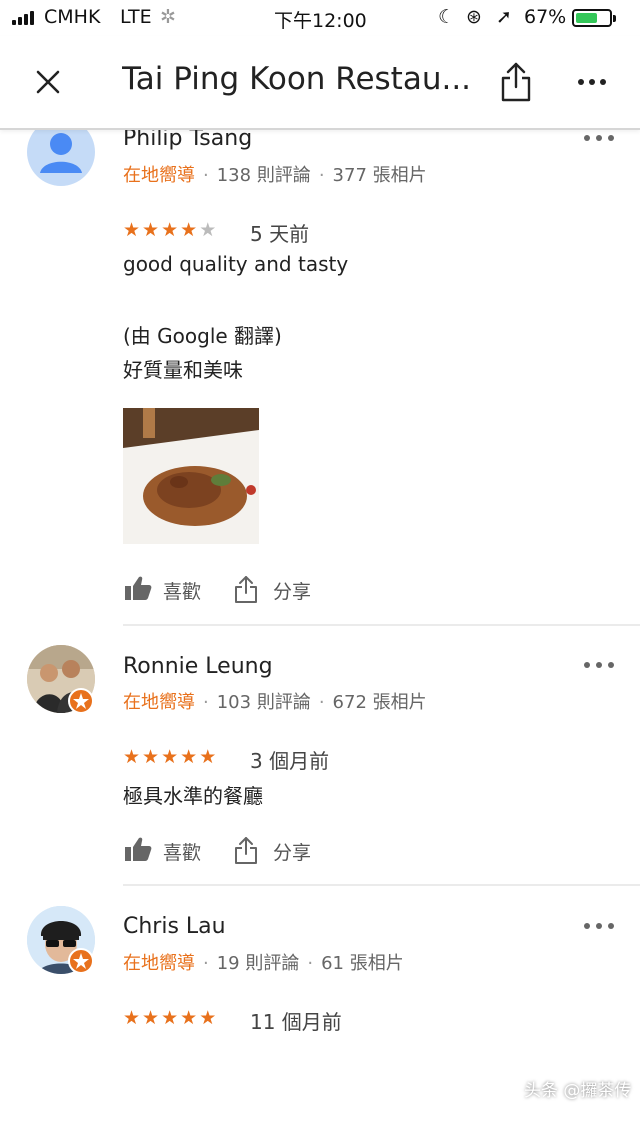 The image size is (640, 1138). What do you see at coordinates (236, 264) in the screenshot?
I see `review-text: good quality and tasty` at bounding box center [236, 264].